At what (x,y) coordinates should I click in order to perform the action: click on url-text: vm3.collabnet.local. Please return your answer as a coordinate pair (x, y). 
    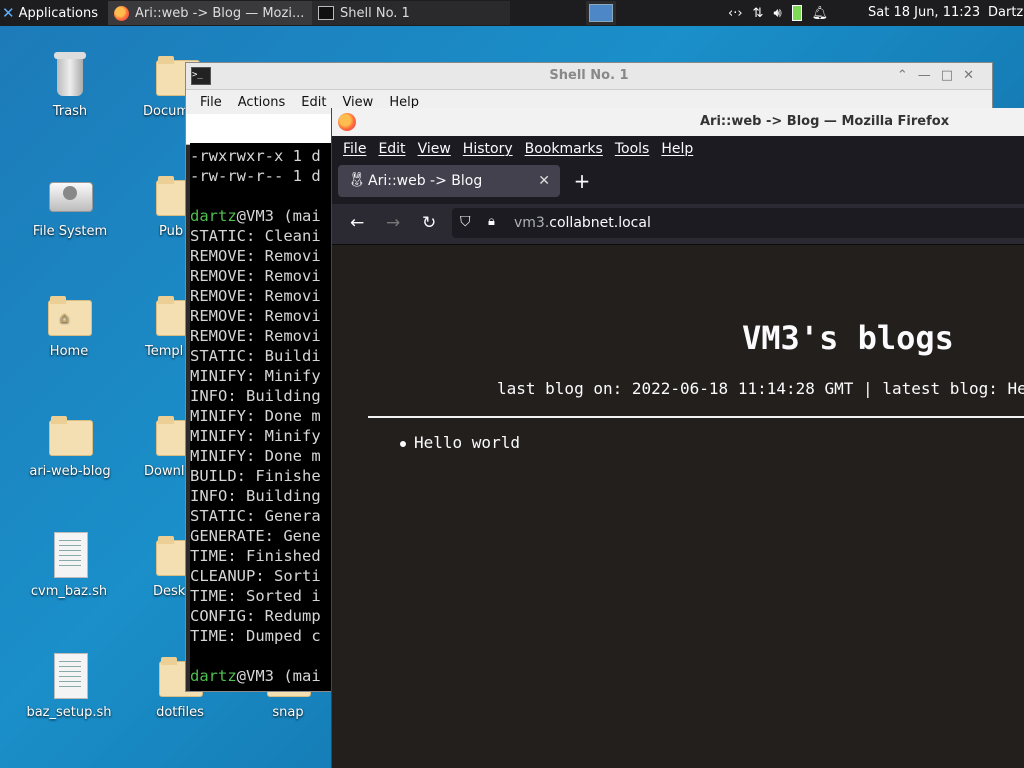
    Looking at the image, I should click on (582, 223).